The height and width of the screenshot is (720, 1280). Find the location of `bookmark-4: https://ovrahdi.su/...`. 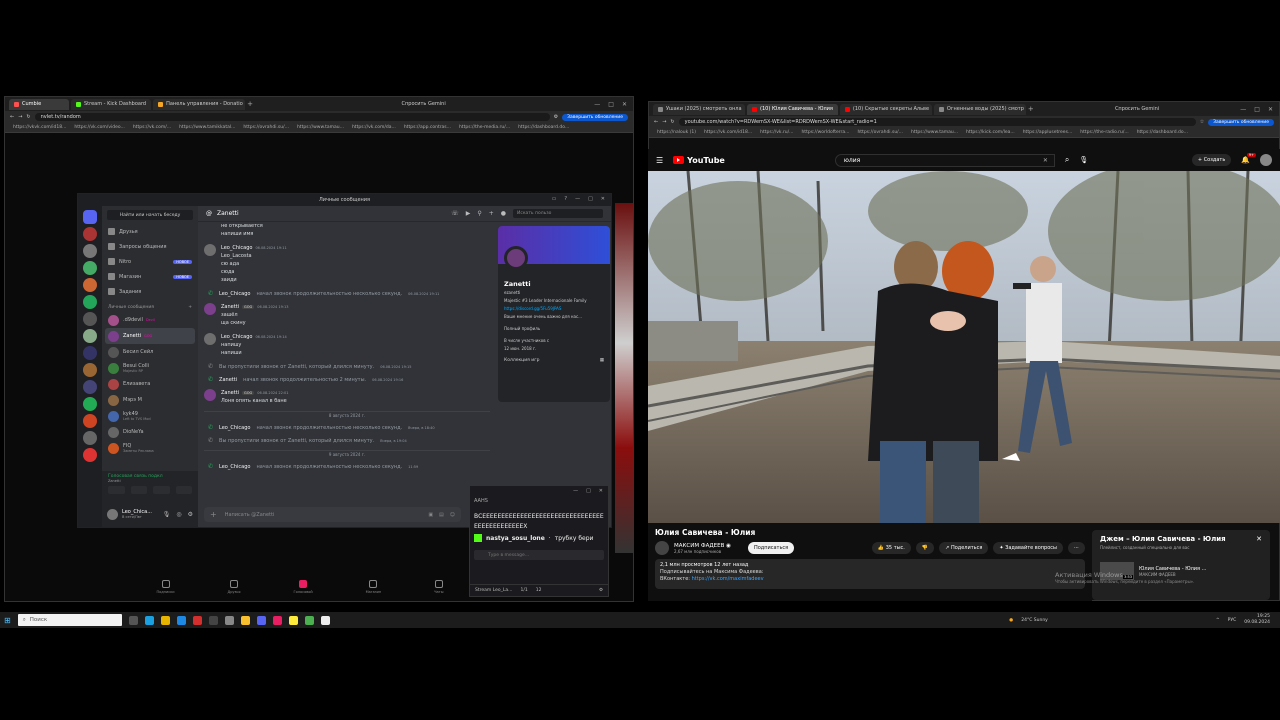

bookmark-4: https://ovrahdi.su/... is located at coordinates (266, 127).